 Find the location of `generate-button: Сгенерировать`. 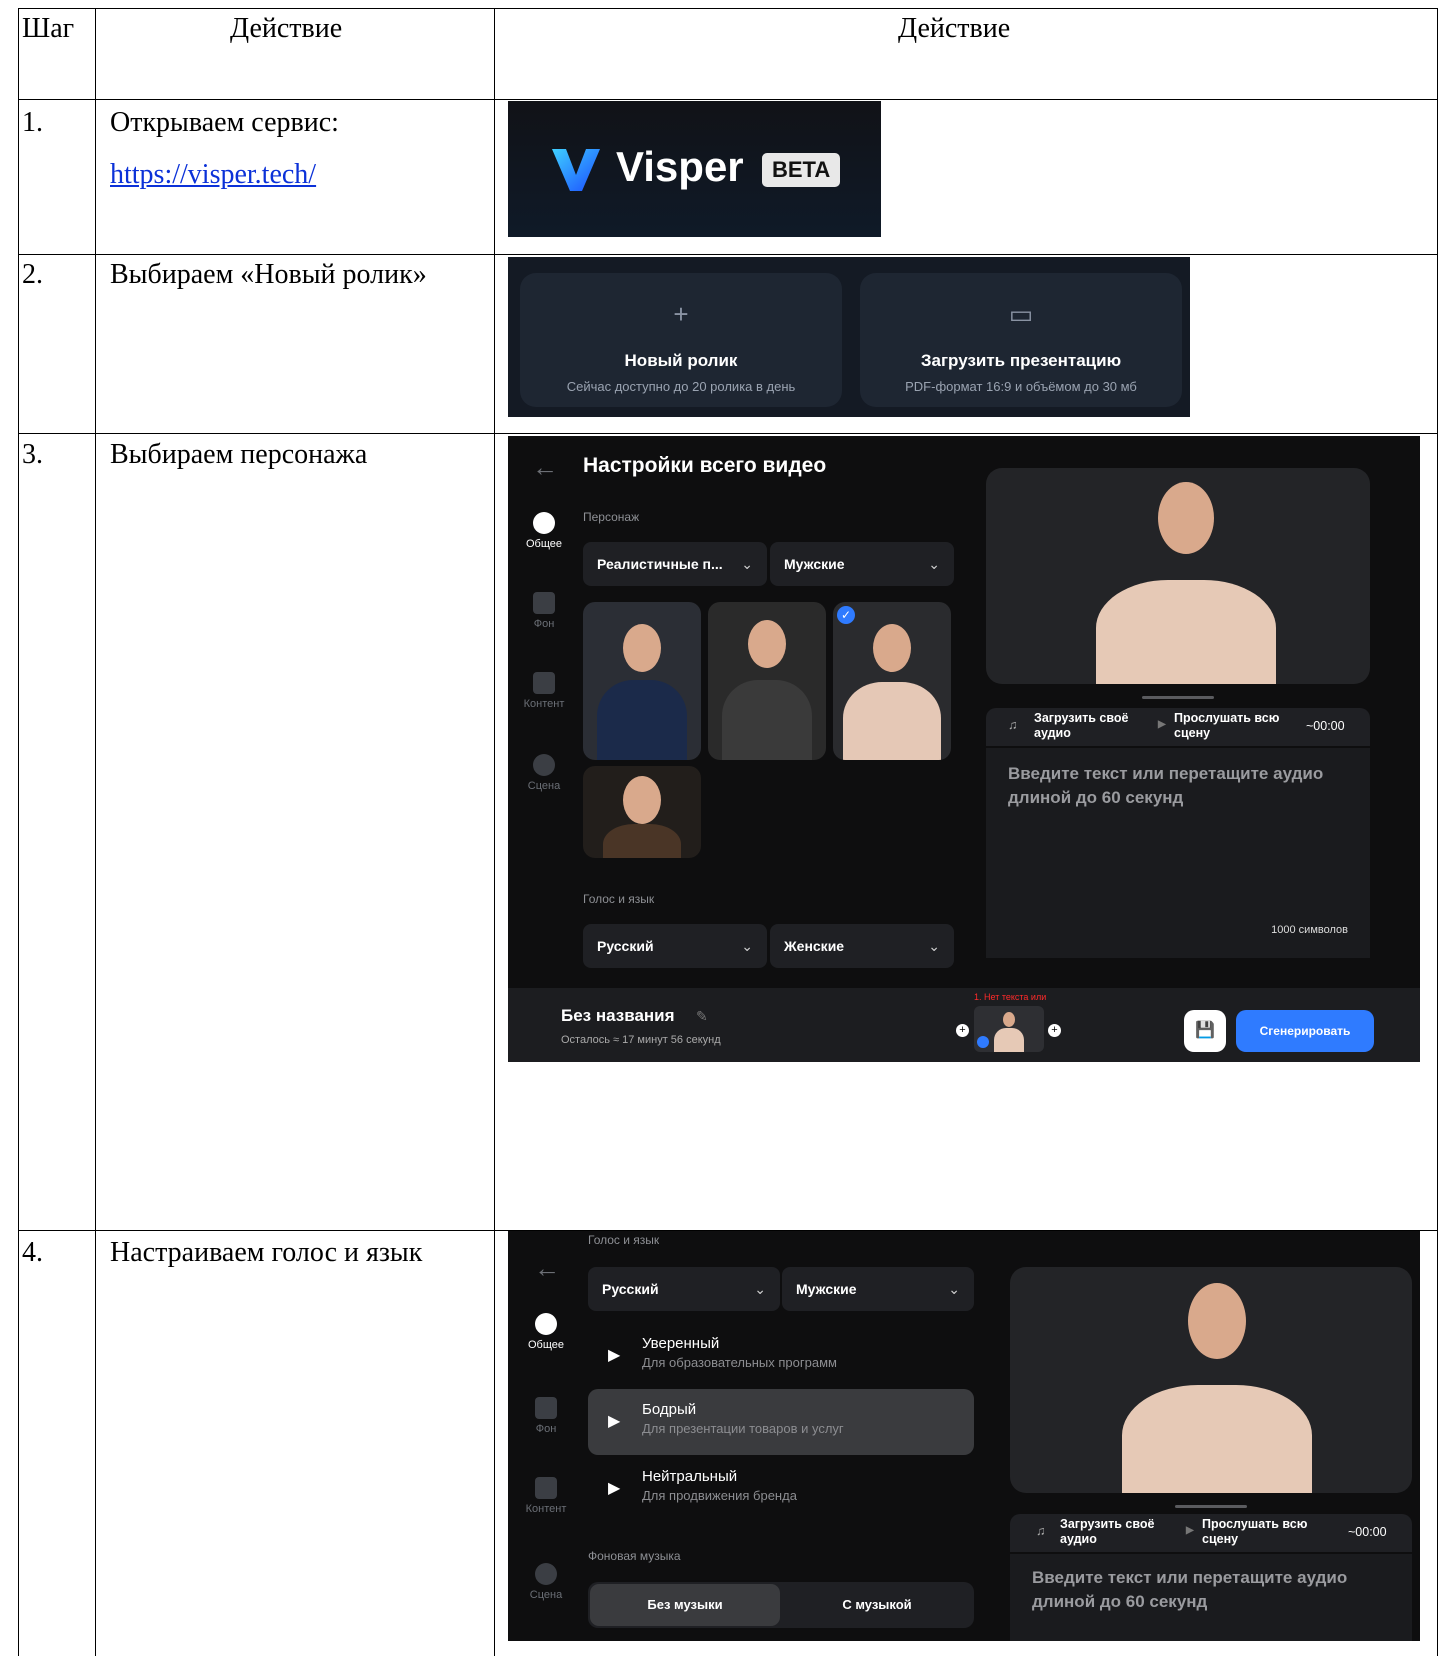

generate-button: Сгенерировать is located at coordinates (1305, 1031).